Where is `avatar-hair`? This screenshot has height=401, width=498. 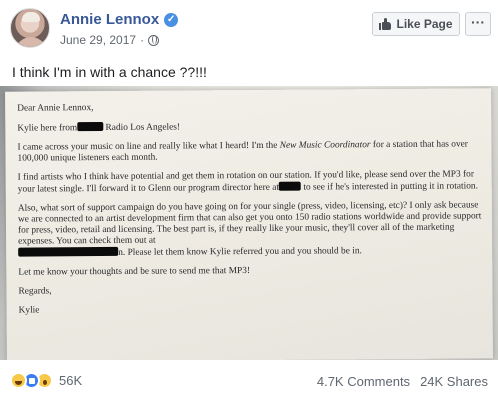
avatar-hair is located at coordinates (31, 17).